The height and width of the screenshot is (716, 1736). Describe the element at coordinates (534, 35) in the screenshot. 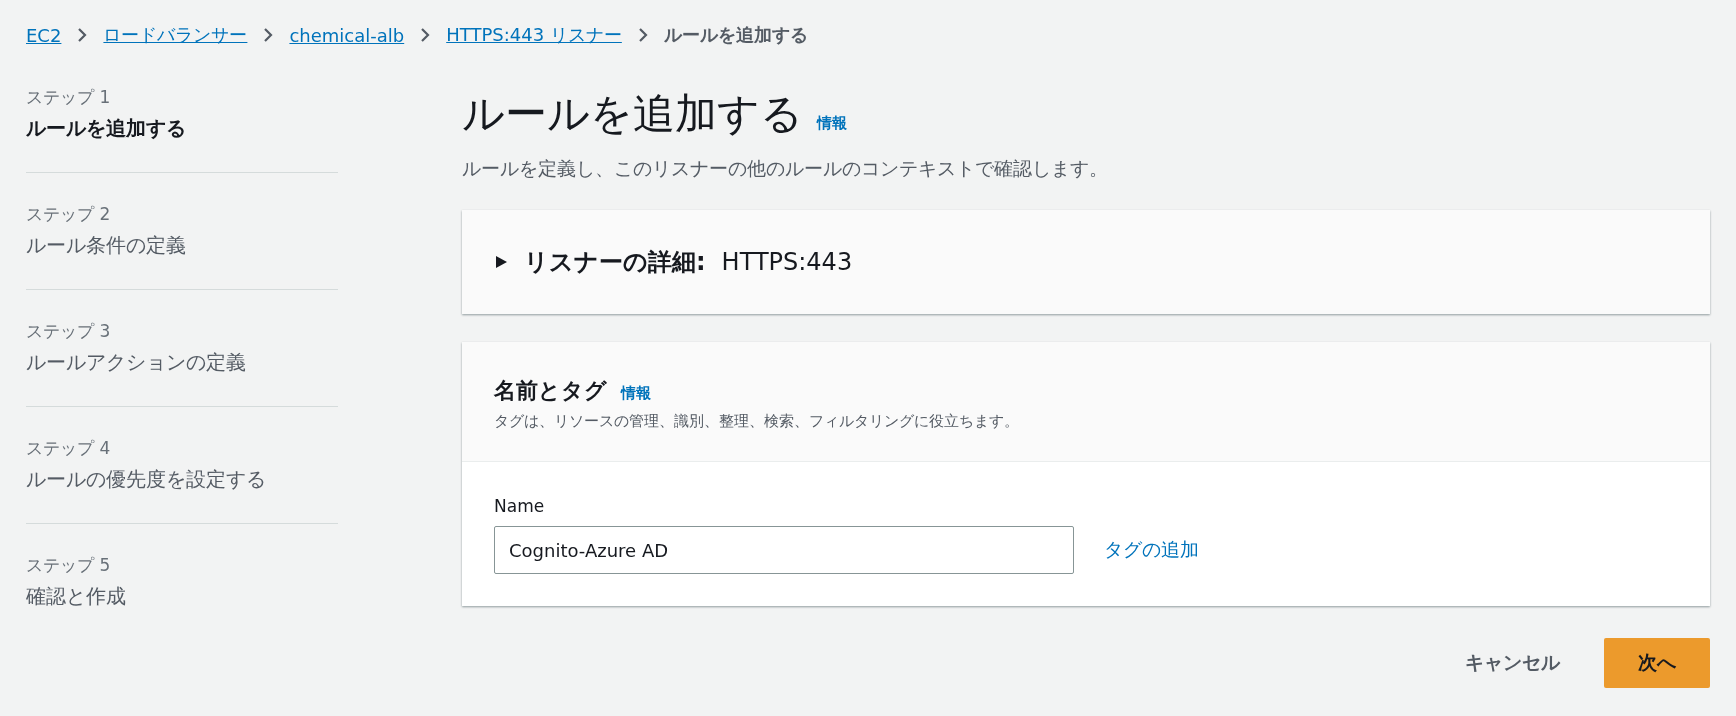

I see `breadcrumb-link: HTTPS:443 リスナー` at that location.